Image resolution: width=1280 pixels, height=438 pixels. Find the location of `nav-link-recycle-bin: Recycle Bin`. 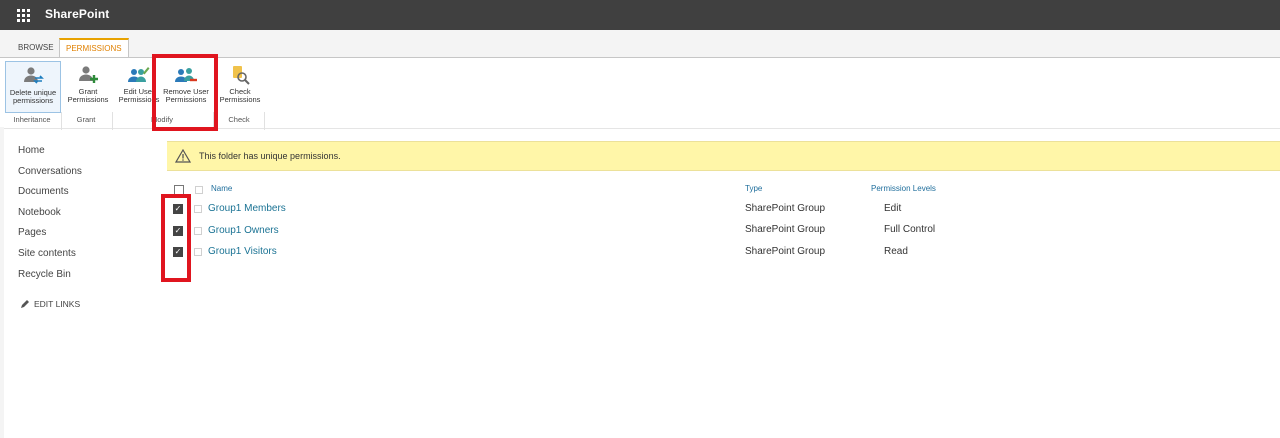

nav-link-recycle-bin: Recycle Bin is located at coordinates (50, 278).